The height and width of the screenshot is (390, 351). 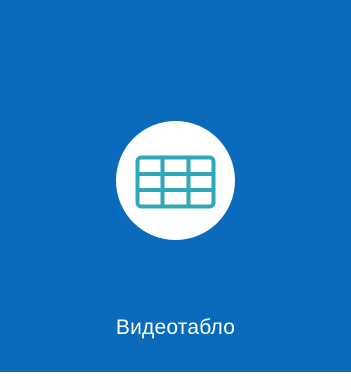 I want to click on tile-label: Видеотабло, so click(x=175, y=327).